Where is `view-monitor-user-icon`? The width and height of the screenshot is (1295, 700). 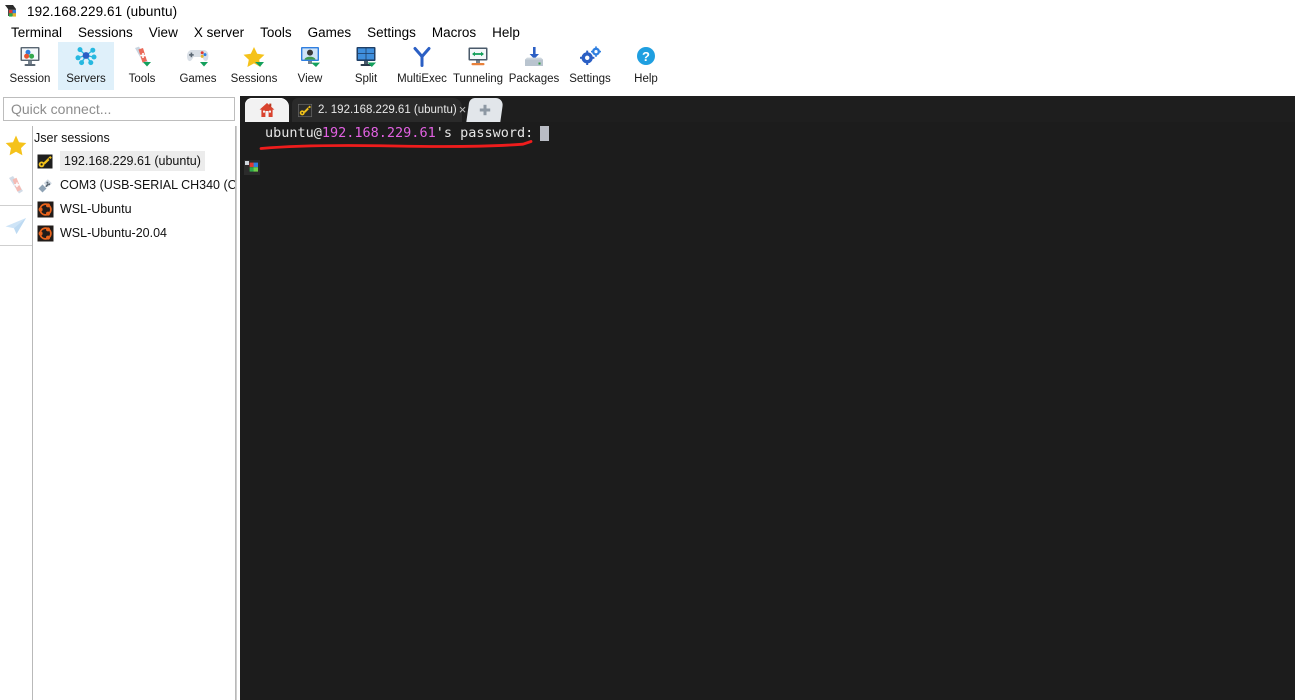 view-monitor-user-icon is located at coordinates (310, 58).